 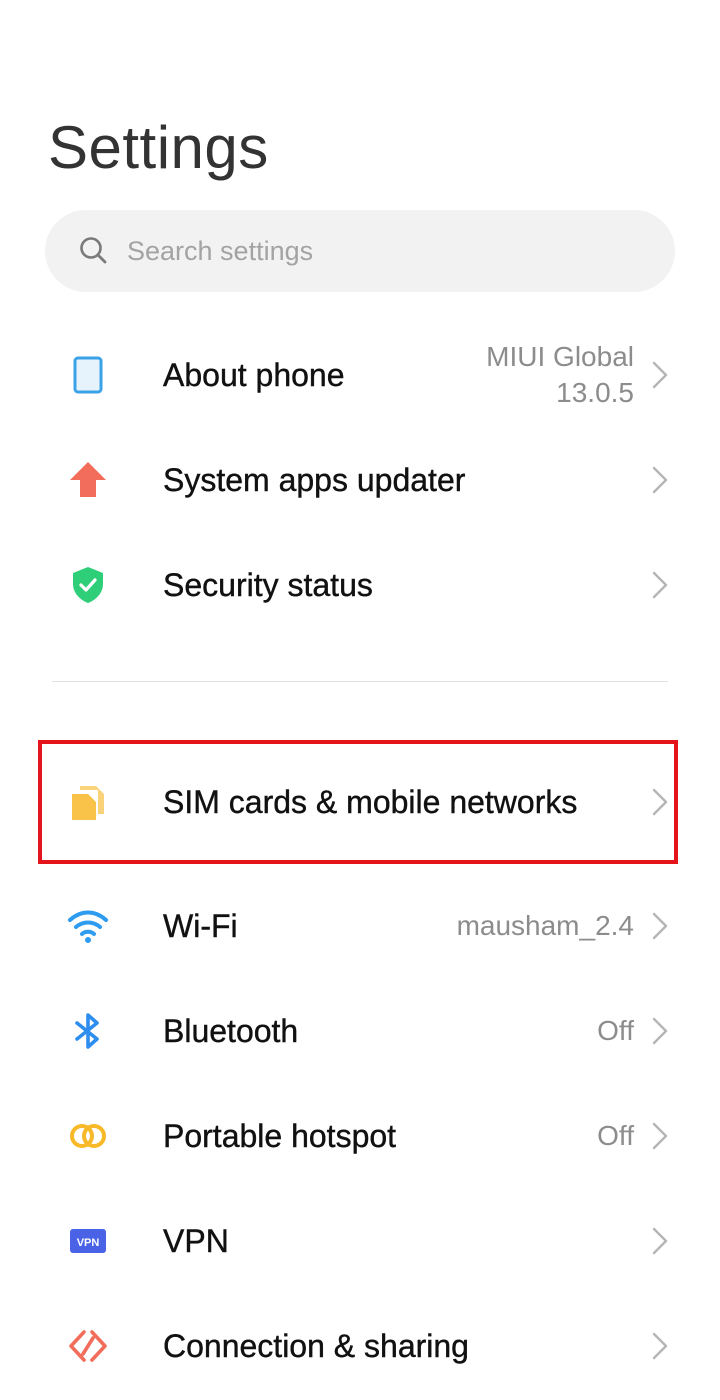 I want to click on settings-item-label: SIM cards & mobile networks, so click(x=370, y=802).